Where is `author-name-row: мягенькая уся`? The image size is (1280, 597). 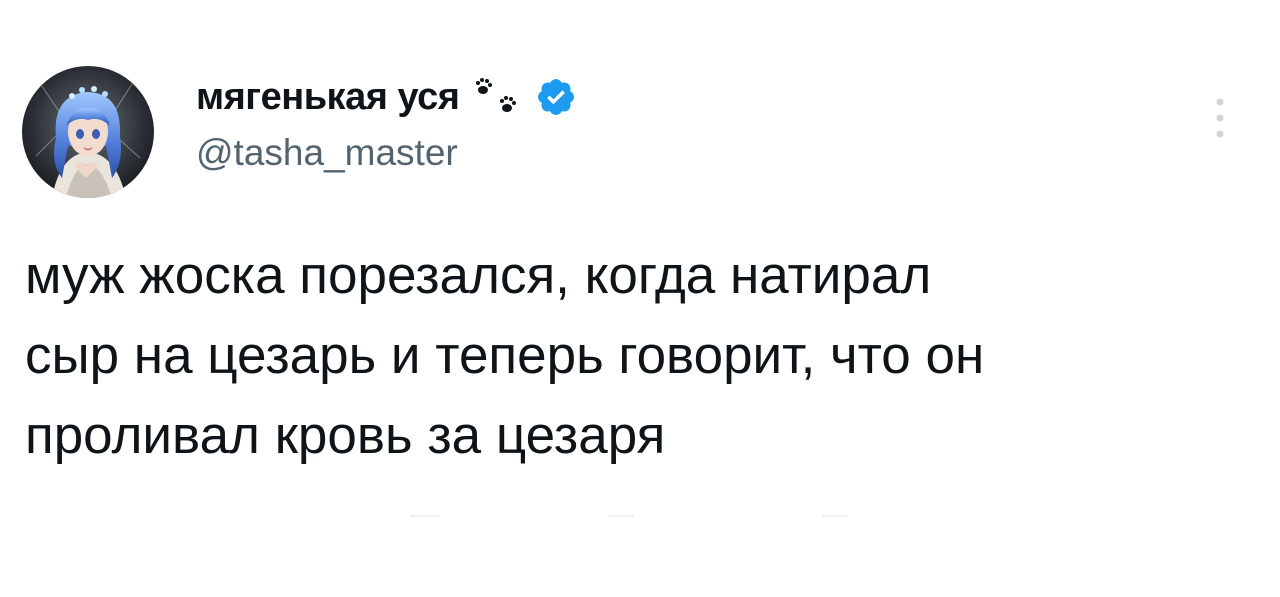 author-name-row: мягенькая уся is located at coordinates (386, 97).